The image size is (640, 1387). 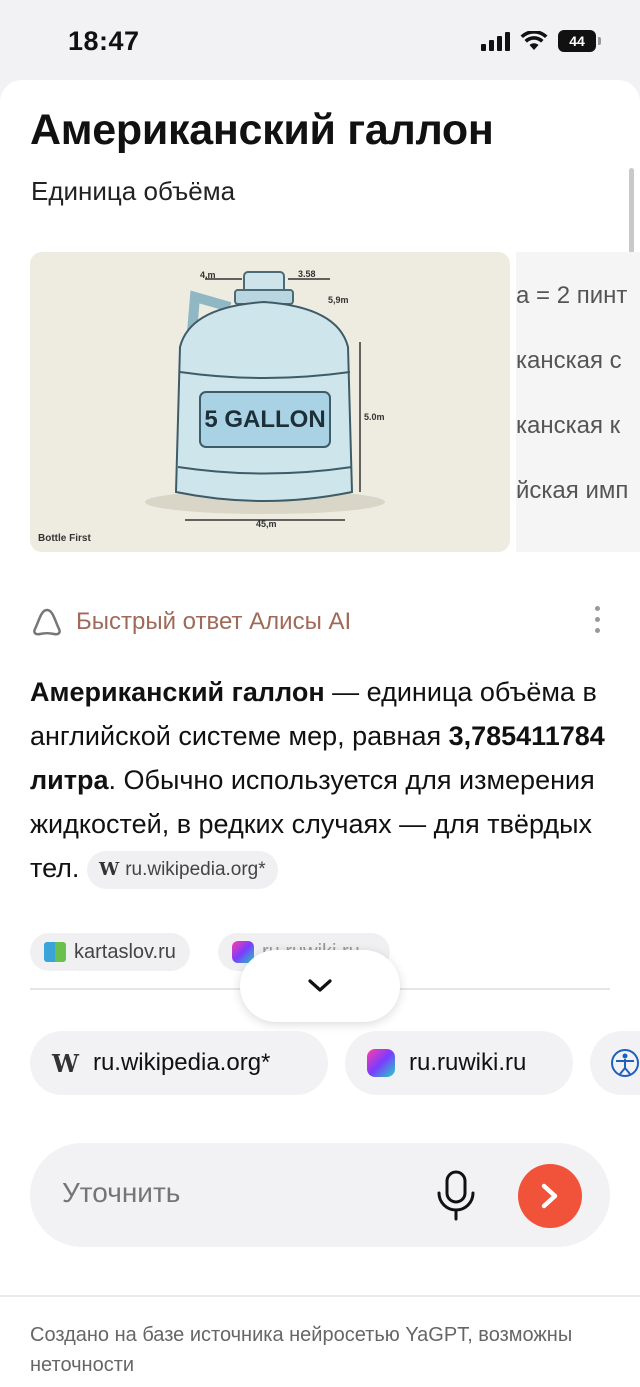 I want to click on refine-input-bar, so click(x=320, y=1195).